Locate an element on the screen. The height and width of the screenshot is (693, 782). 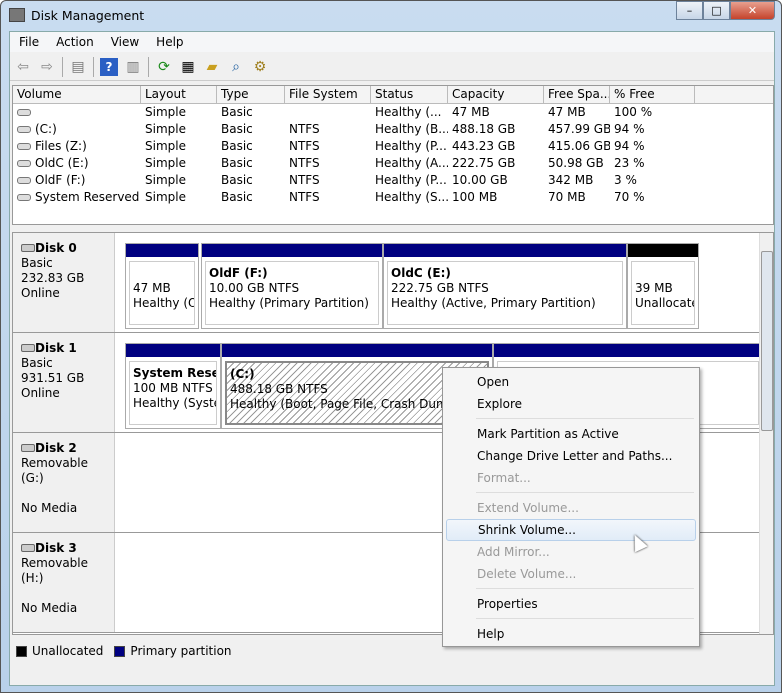
back-icon: ⇦ is located at coordinates (23, 67).